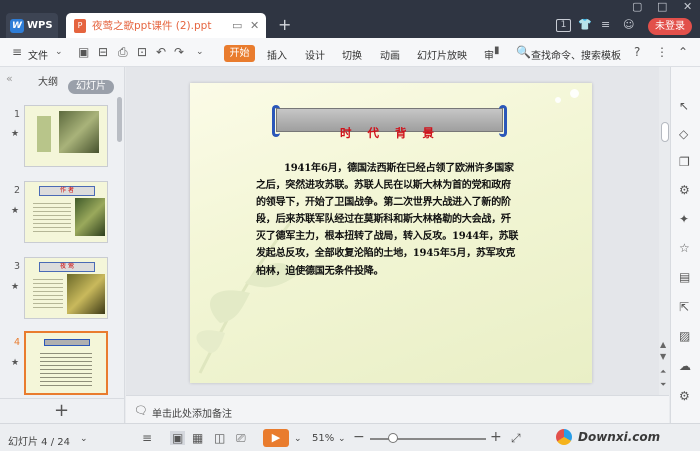 The height and width of the screenshot is (451, 700). I want to click on archive-icon: ▤, so click(684, 277).